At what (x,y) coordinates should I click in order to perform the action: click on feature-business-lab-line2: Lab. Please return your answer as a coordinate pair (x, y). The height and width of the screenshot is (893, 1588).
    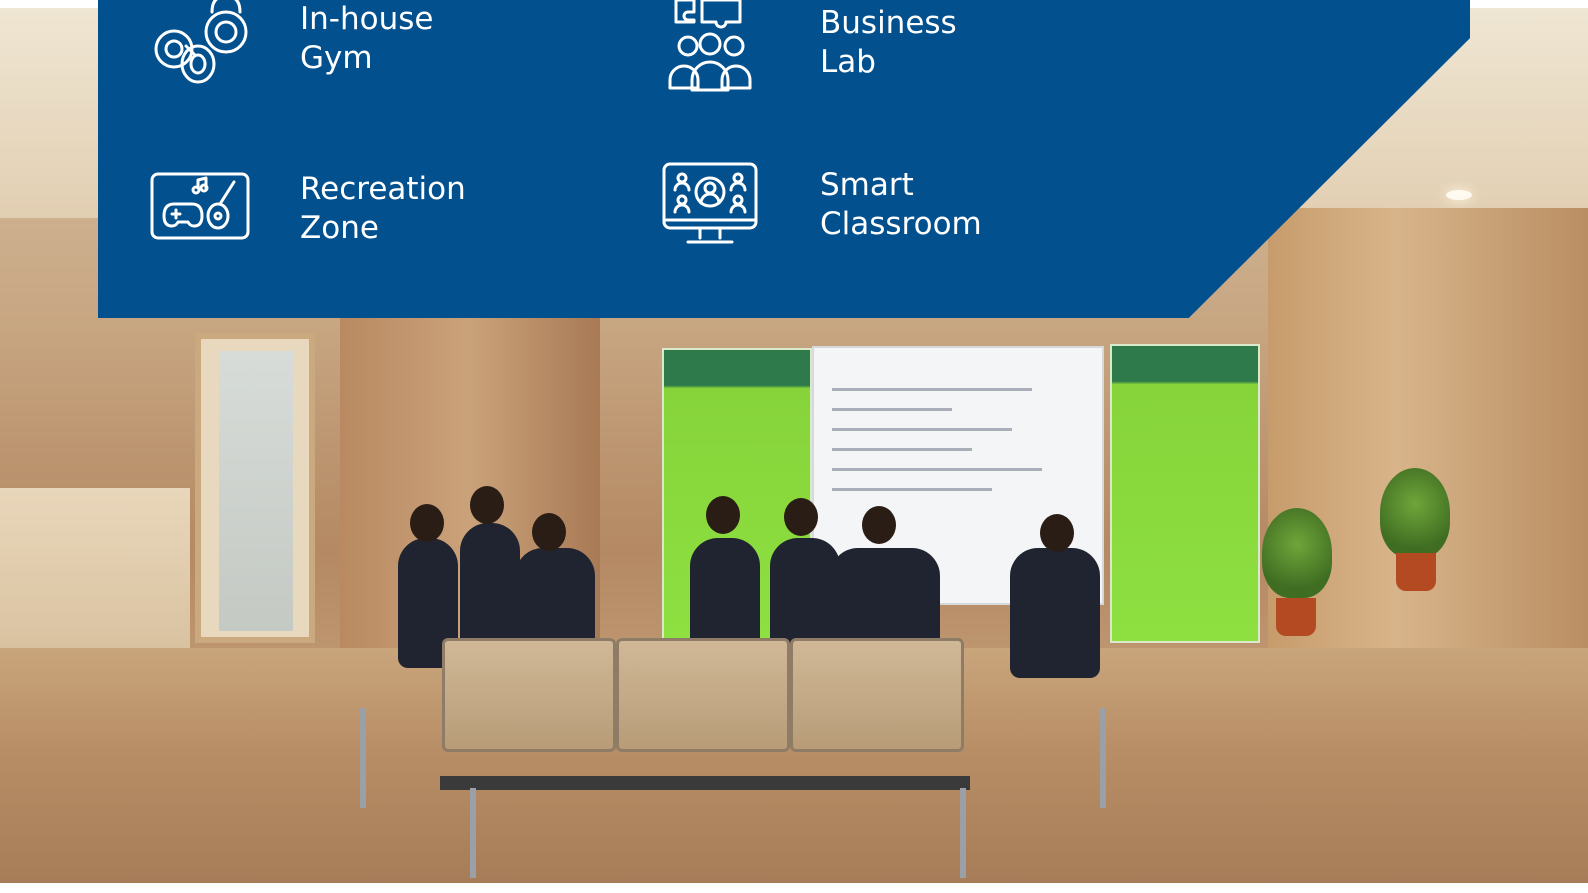
    Looking at the image, I should click on (848, 62).